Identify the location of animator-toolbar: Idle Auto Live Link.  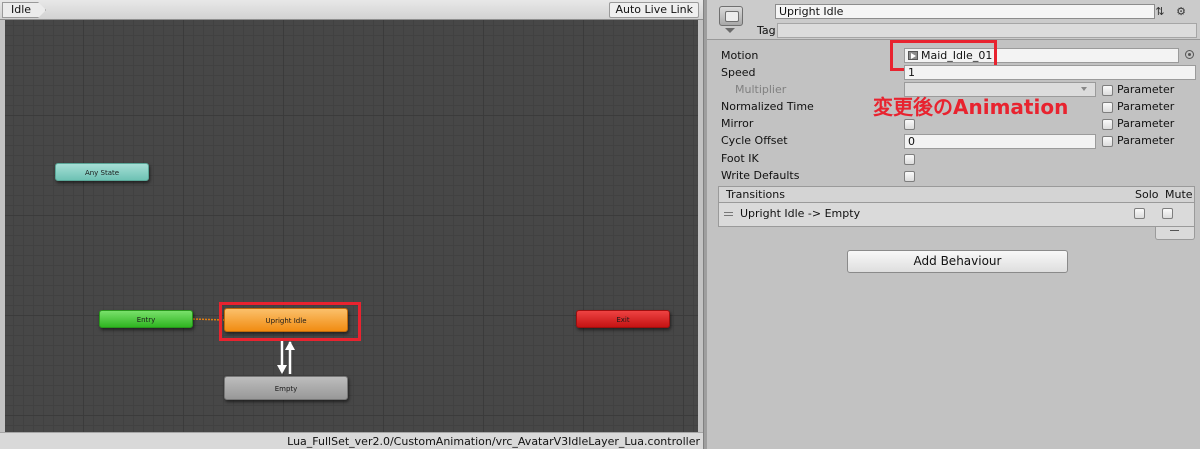
(351, 10).